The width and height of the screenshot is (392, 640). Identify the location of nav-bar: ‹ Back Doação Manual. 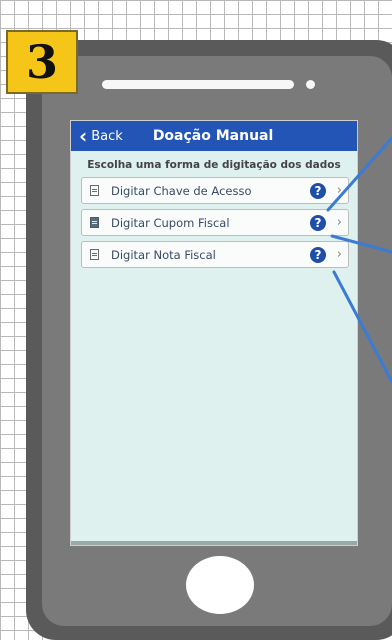
(214, 136).